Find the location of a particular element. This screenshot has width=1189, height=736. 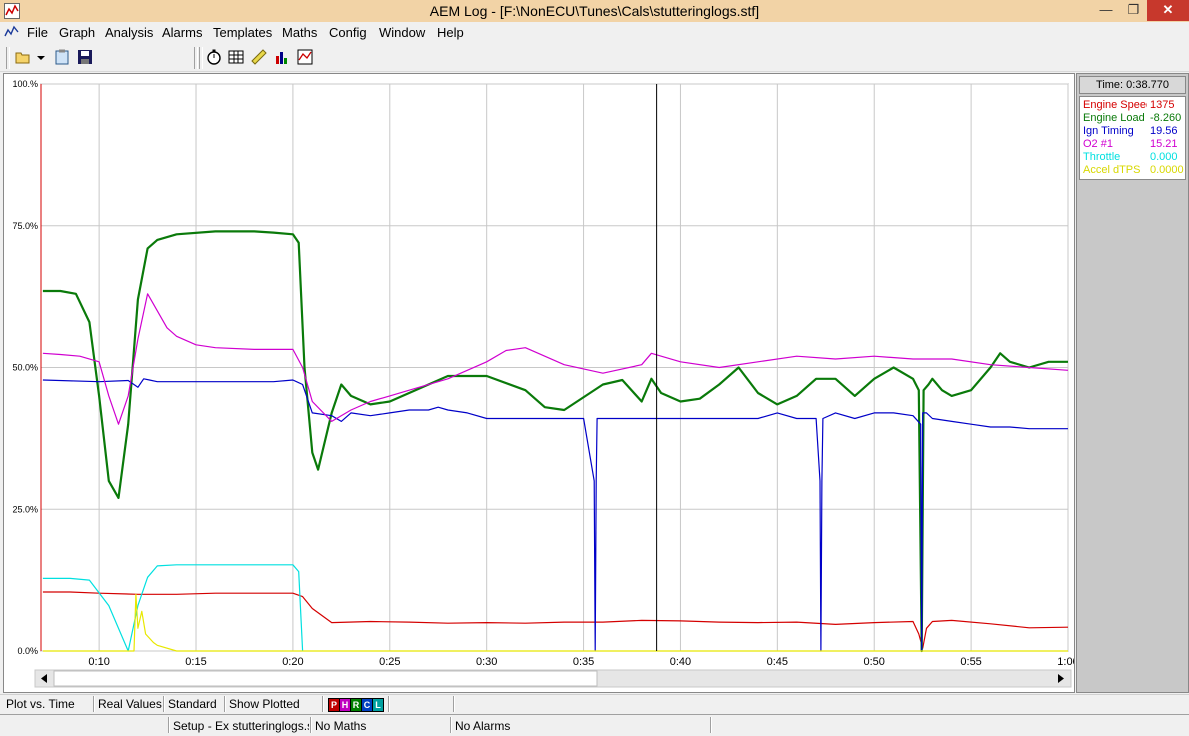

bar-chart-icon is located at coordinates (282, 57).